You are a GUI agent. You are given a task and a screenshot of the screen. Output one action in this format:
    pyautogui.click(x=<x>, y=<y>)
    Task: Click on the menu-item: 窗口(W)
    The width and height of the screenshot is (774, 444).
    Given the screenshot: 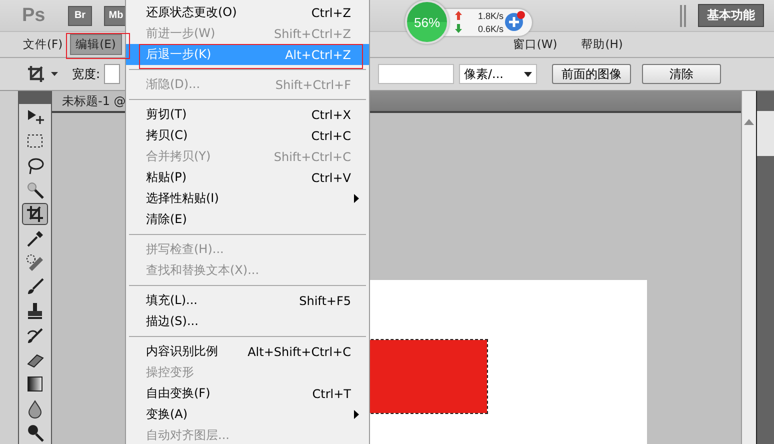 What is the action you would take?
    pyautogui.click(x=535, y=44)
    